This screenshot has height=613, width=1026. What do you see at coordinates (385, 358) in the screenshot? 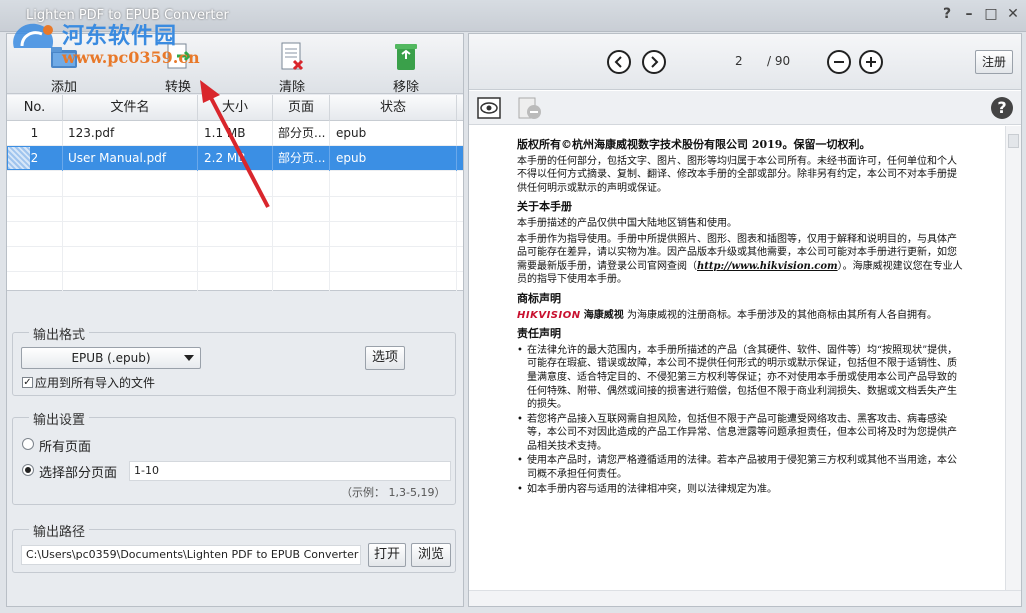
I see `options-button: 选项` at bounding box center [385, 358].